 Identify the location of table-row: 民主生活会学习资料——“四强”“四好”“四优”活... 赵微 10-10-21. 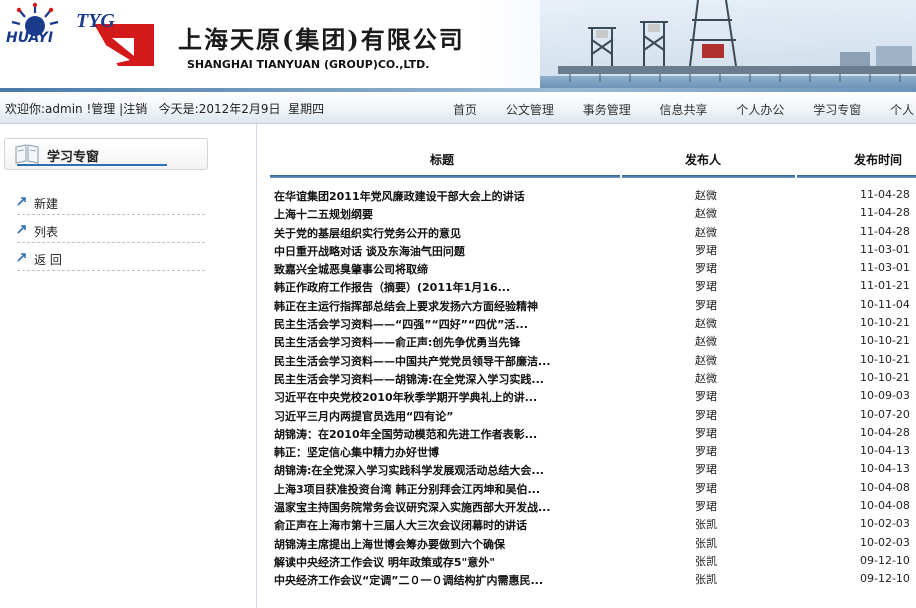
(593, 323).